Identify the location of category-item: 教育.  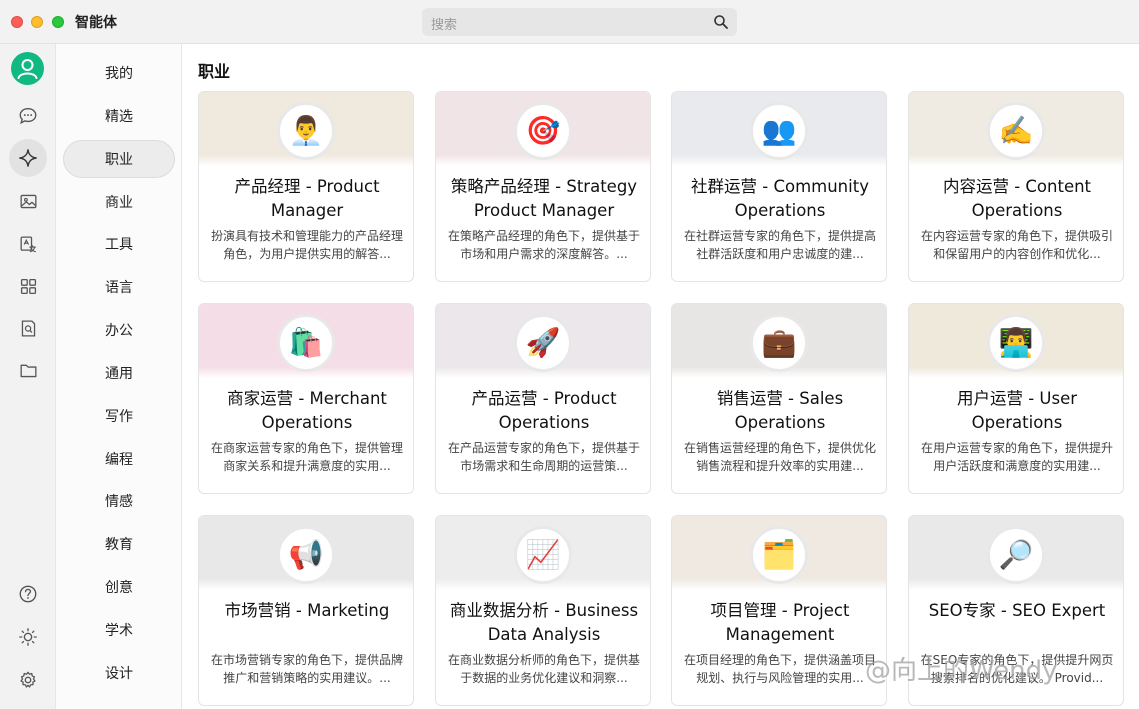
(119, 544).